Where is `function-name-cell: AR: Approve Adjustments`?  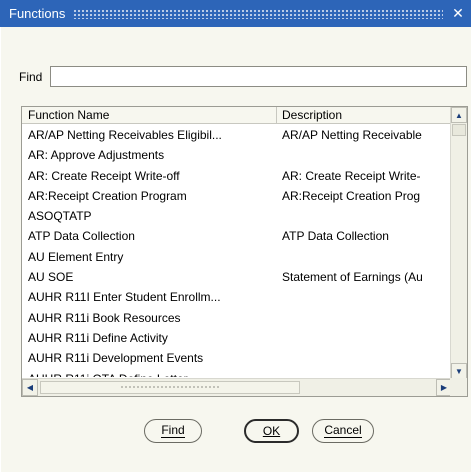
function-name-cell: AR: Approve Adjustments is located at coordinates (96, 155).